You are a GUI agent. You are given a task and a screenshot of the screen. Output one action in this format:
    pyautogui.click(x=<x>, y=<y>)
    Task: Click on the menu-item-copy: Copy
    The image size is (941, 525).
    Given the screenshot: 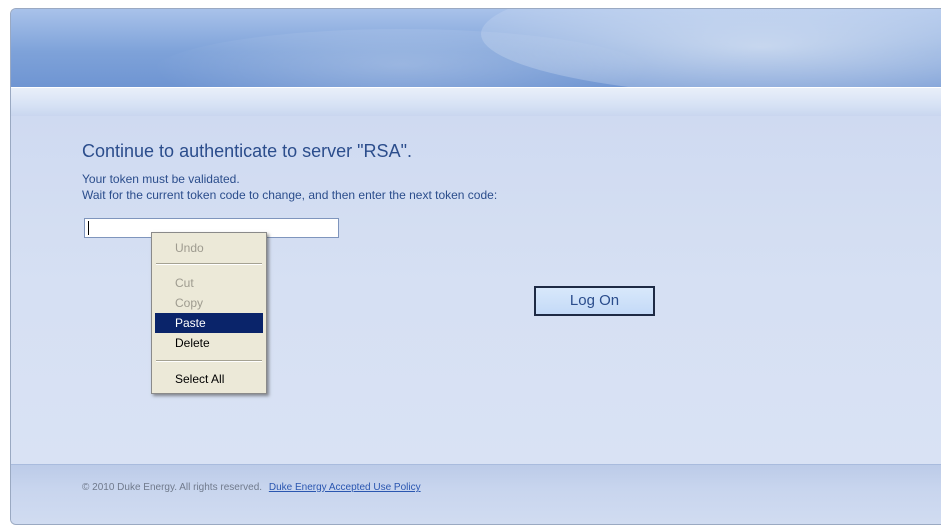 What is the action you would take?
    pyautogui.click(x=209, y=303)
    